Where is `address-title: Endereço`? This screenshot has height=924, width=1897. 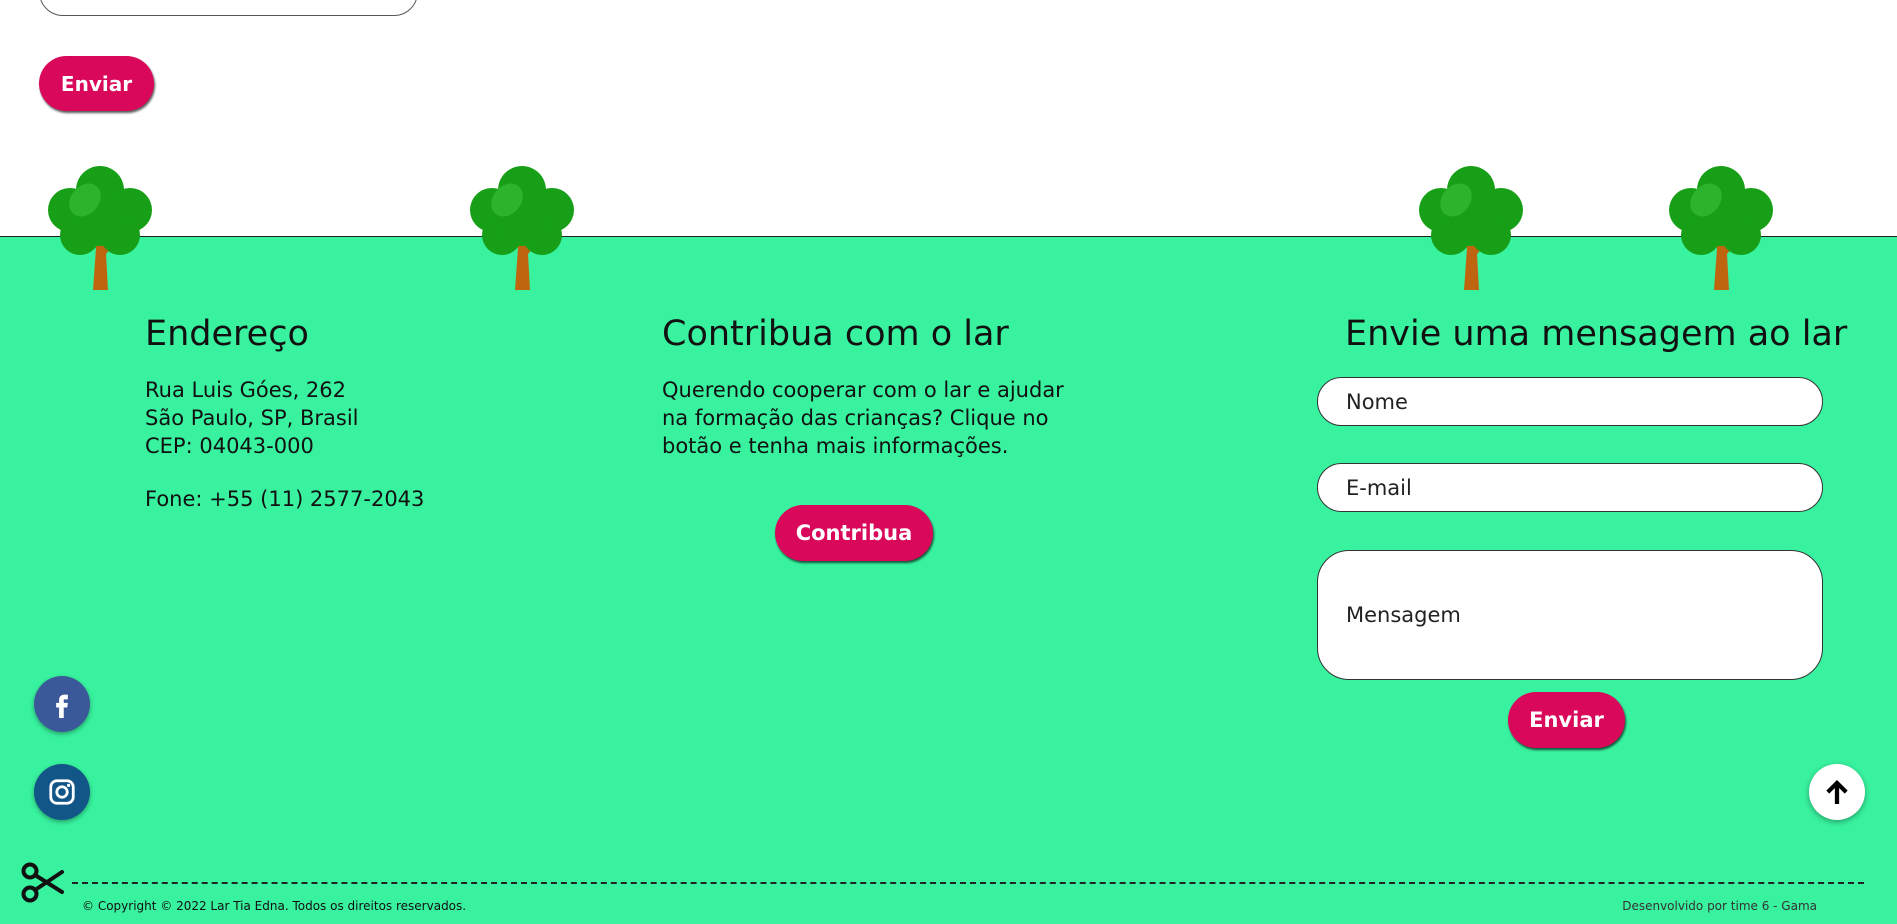
address-title: Endereço is located at coordinates (227, 334).